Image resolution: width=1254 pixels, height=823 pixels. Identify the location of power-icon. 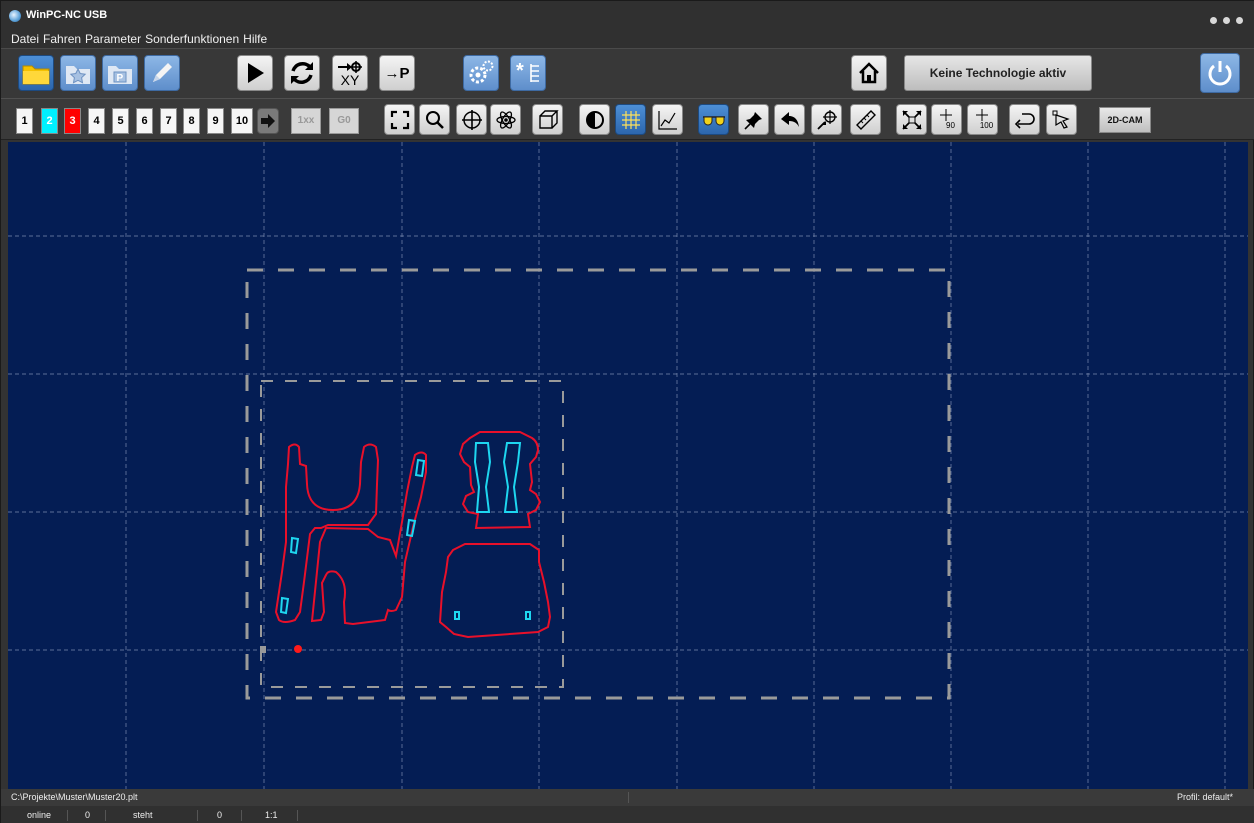
(1220, 73).